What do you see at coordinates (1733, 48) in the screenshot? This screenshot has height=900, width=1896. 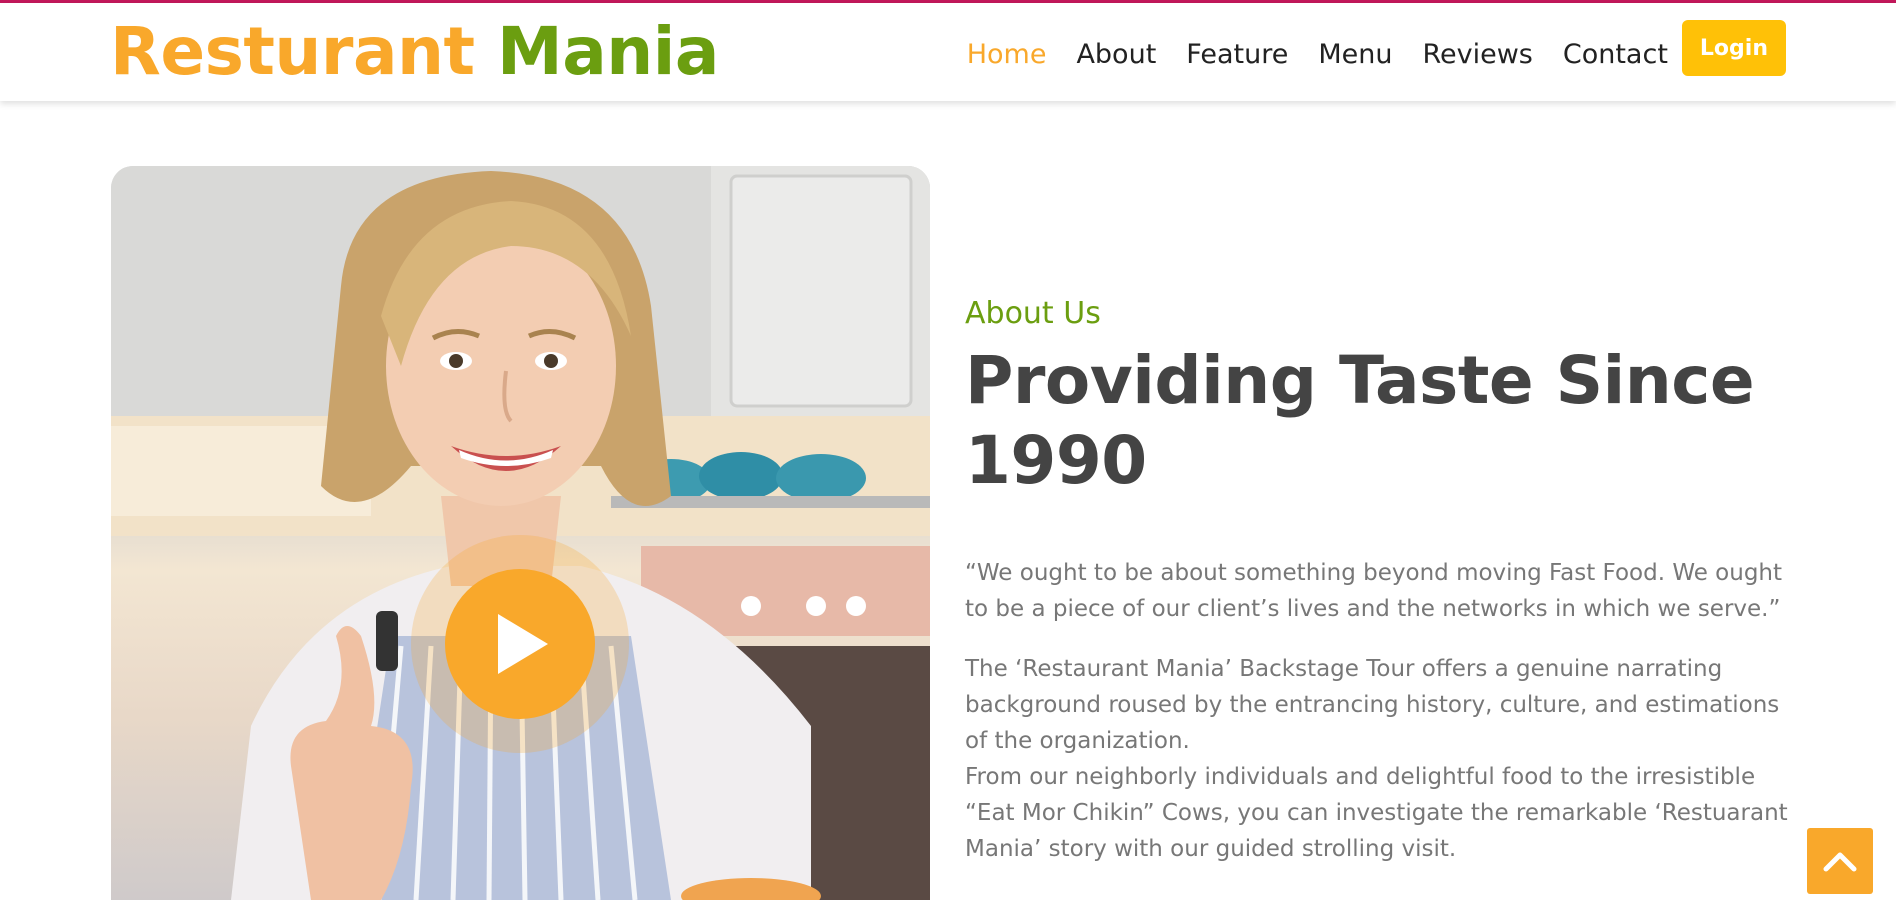 I see `login-button: Login` at bounding box center [1733, 48].